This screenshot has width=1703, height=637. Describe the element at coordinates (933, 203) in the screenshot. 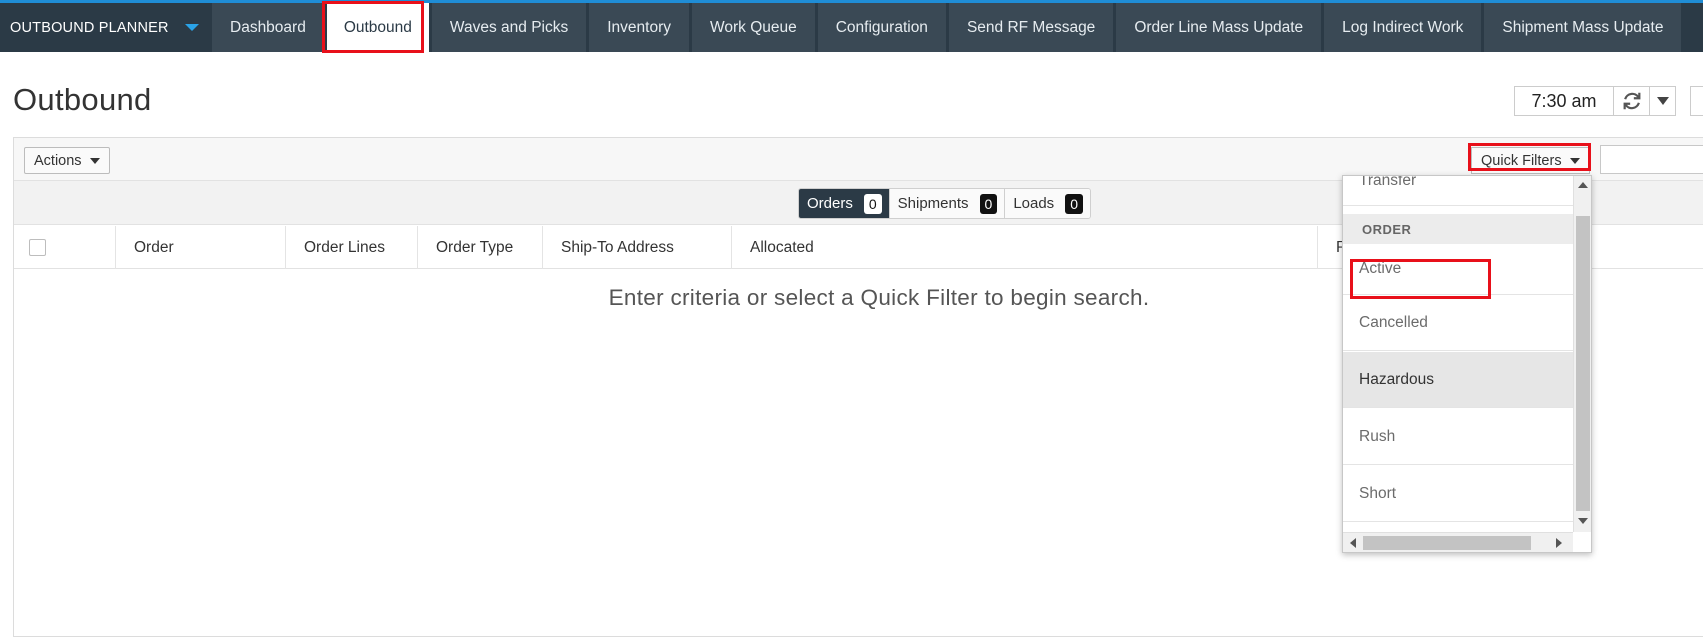

I see `segment-label: Shipments` at that location.